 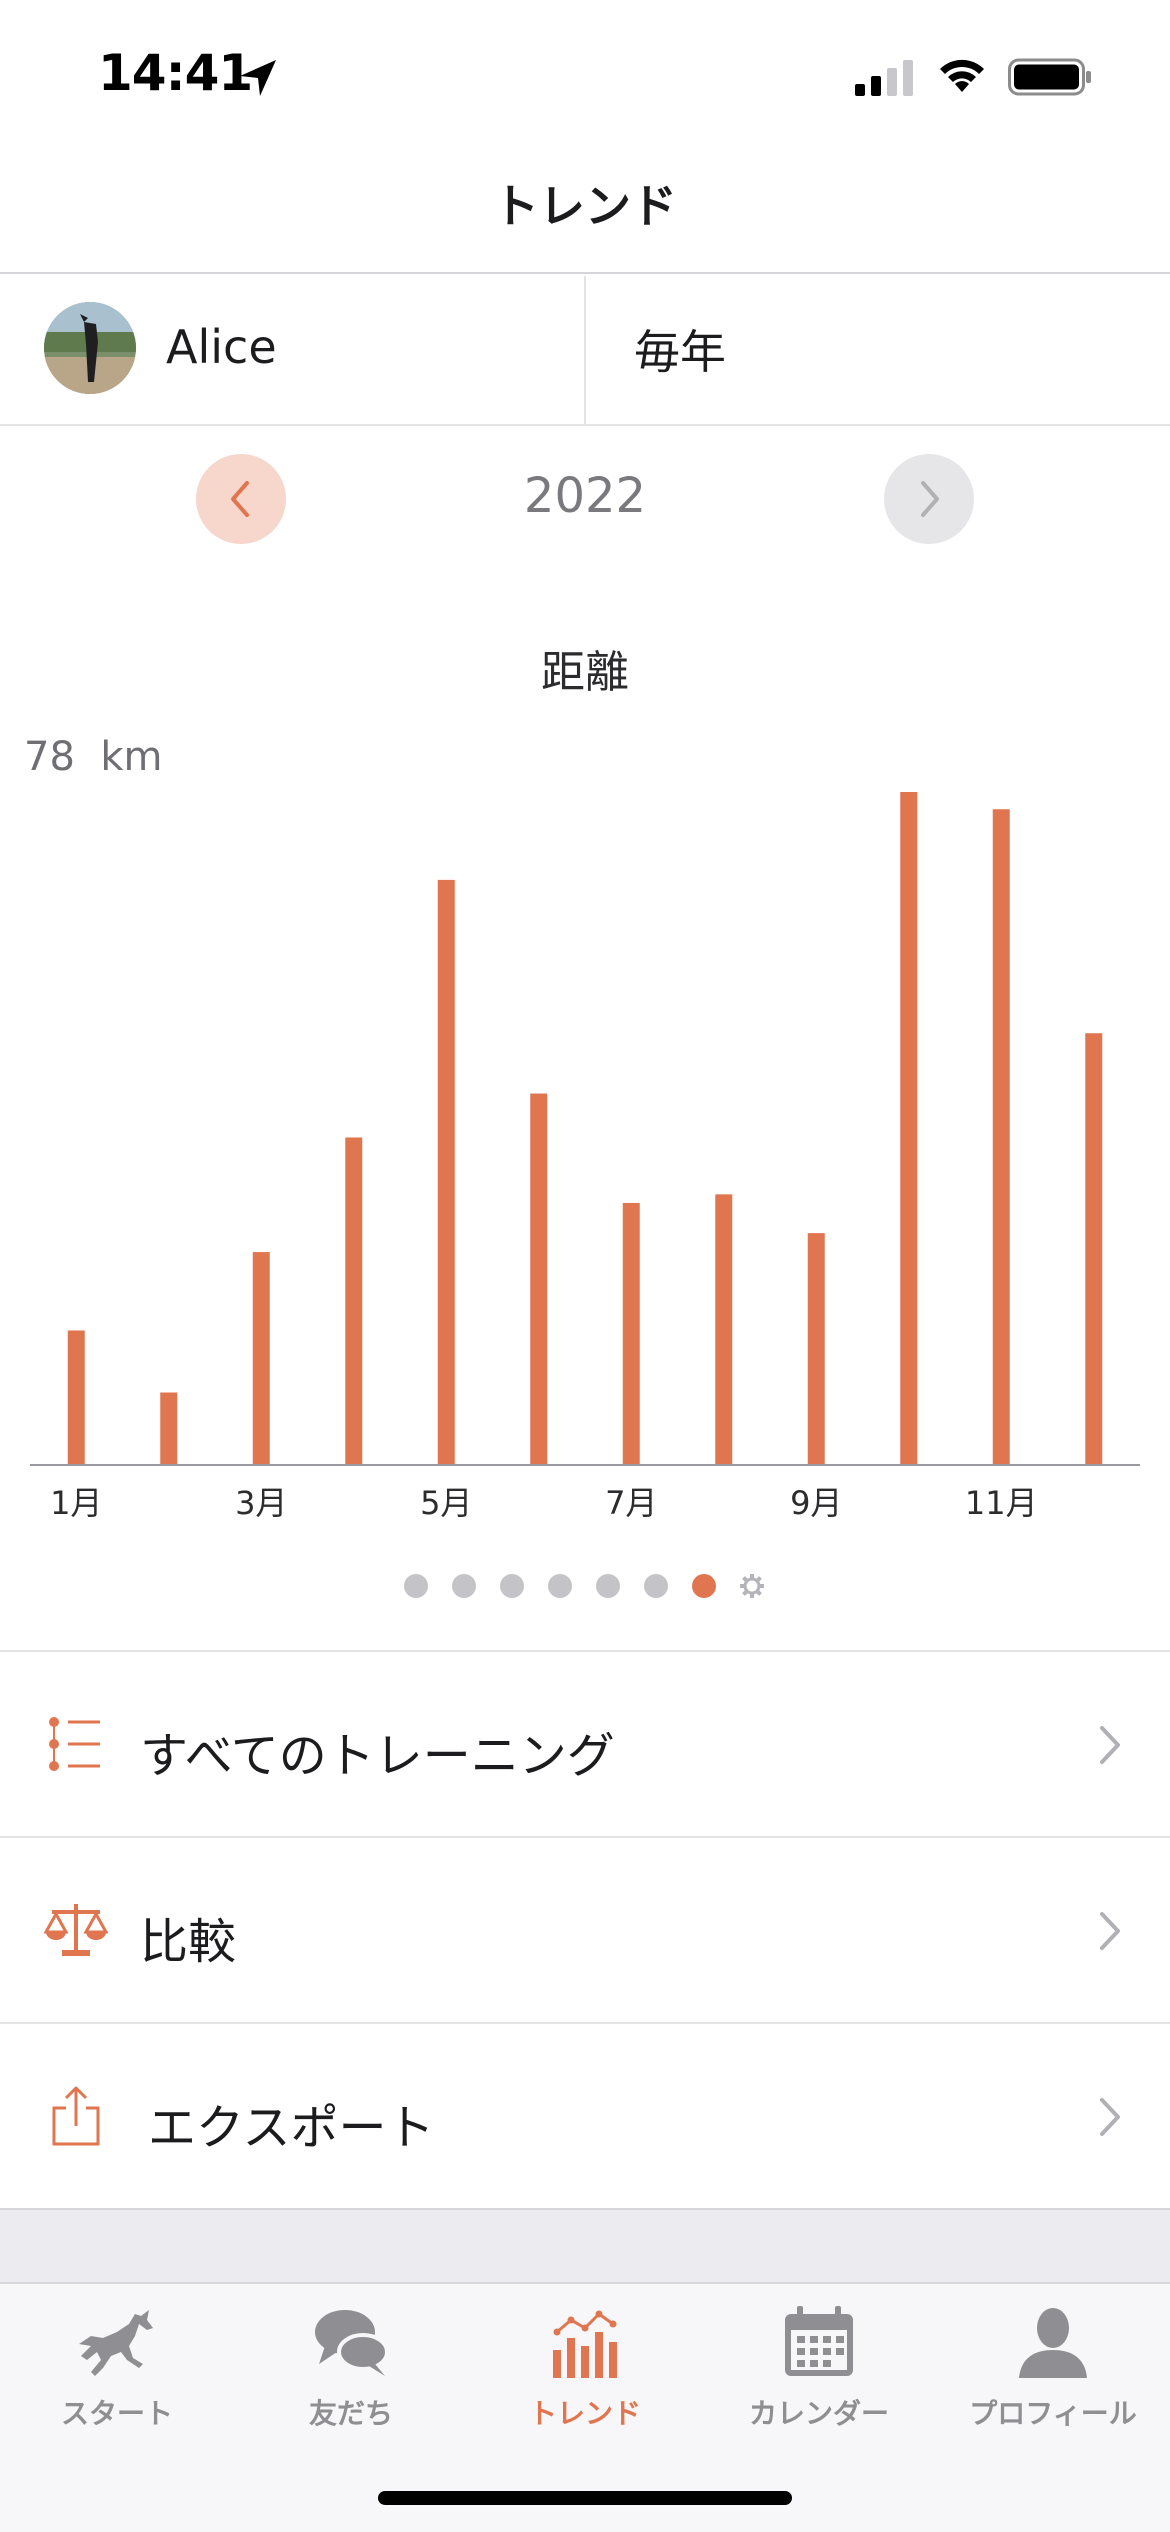 What do you see at coordinates (585, 350) in the screenshot?
I see `selector-row: Alice 毎年` at bounding box center [585, 350].